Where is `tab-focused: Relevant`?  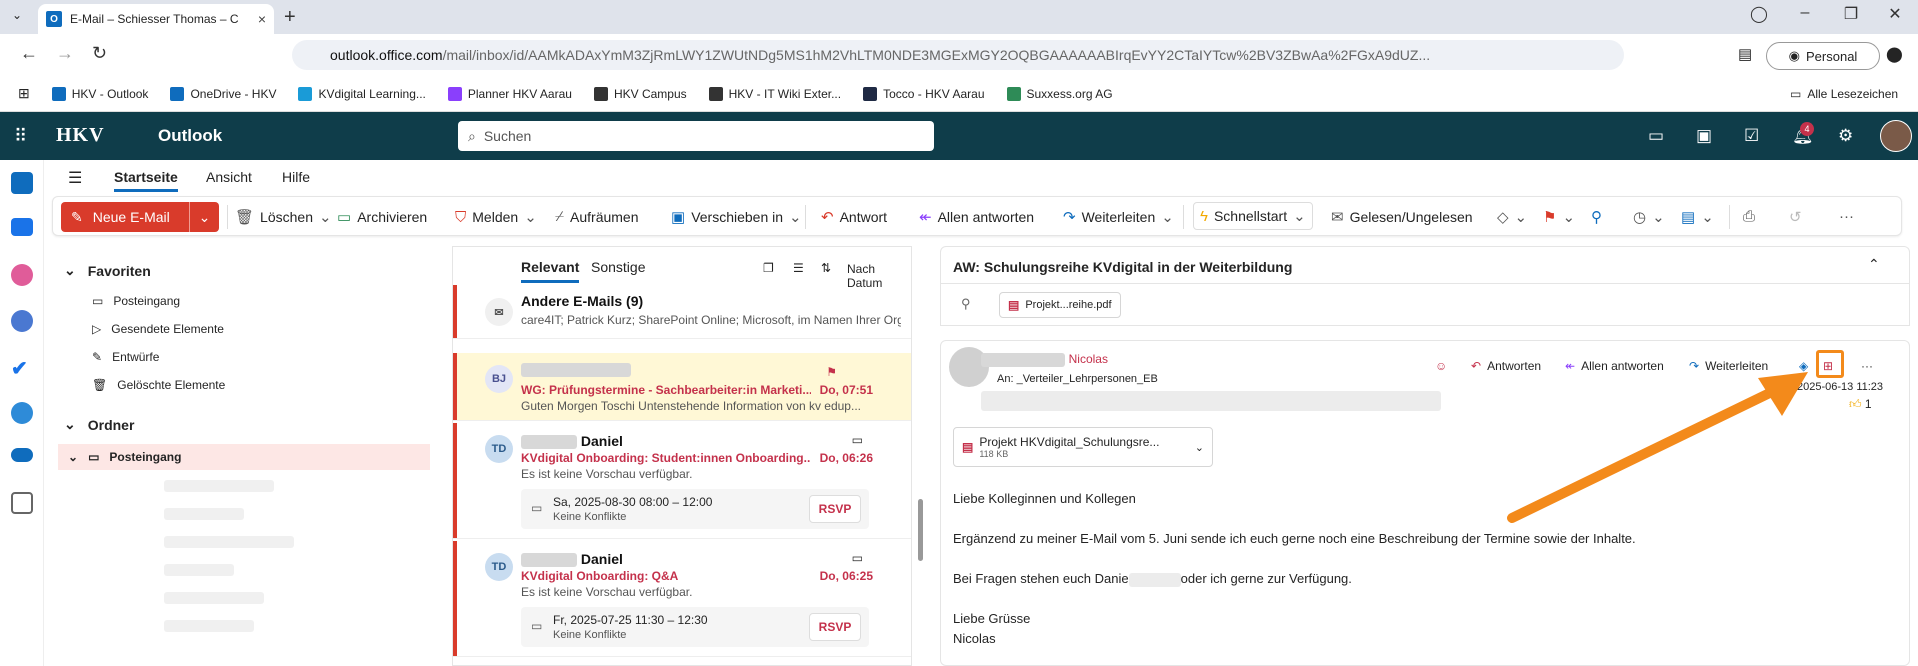 tab-focused: Relevant is located at coordinates (550, 271).